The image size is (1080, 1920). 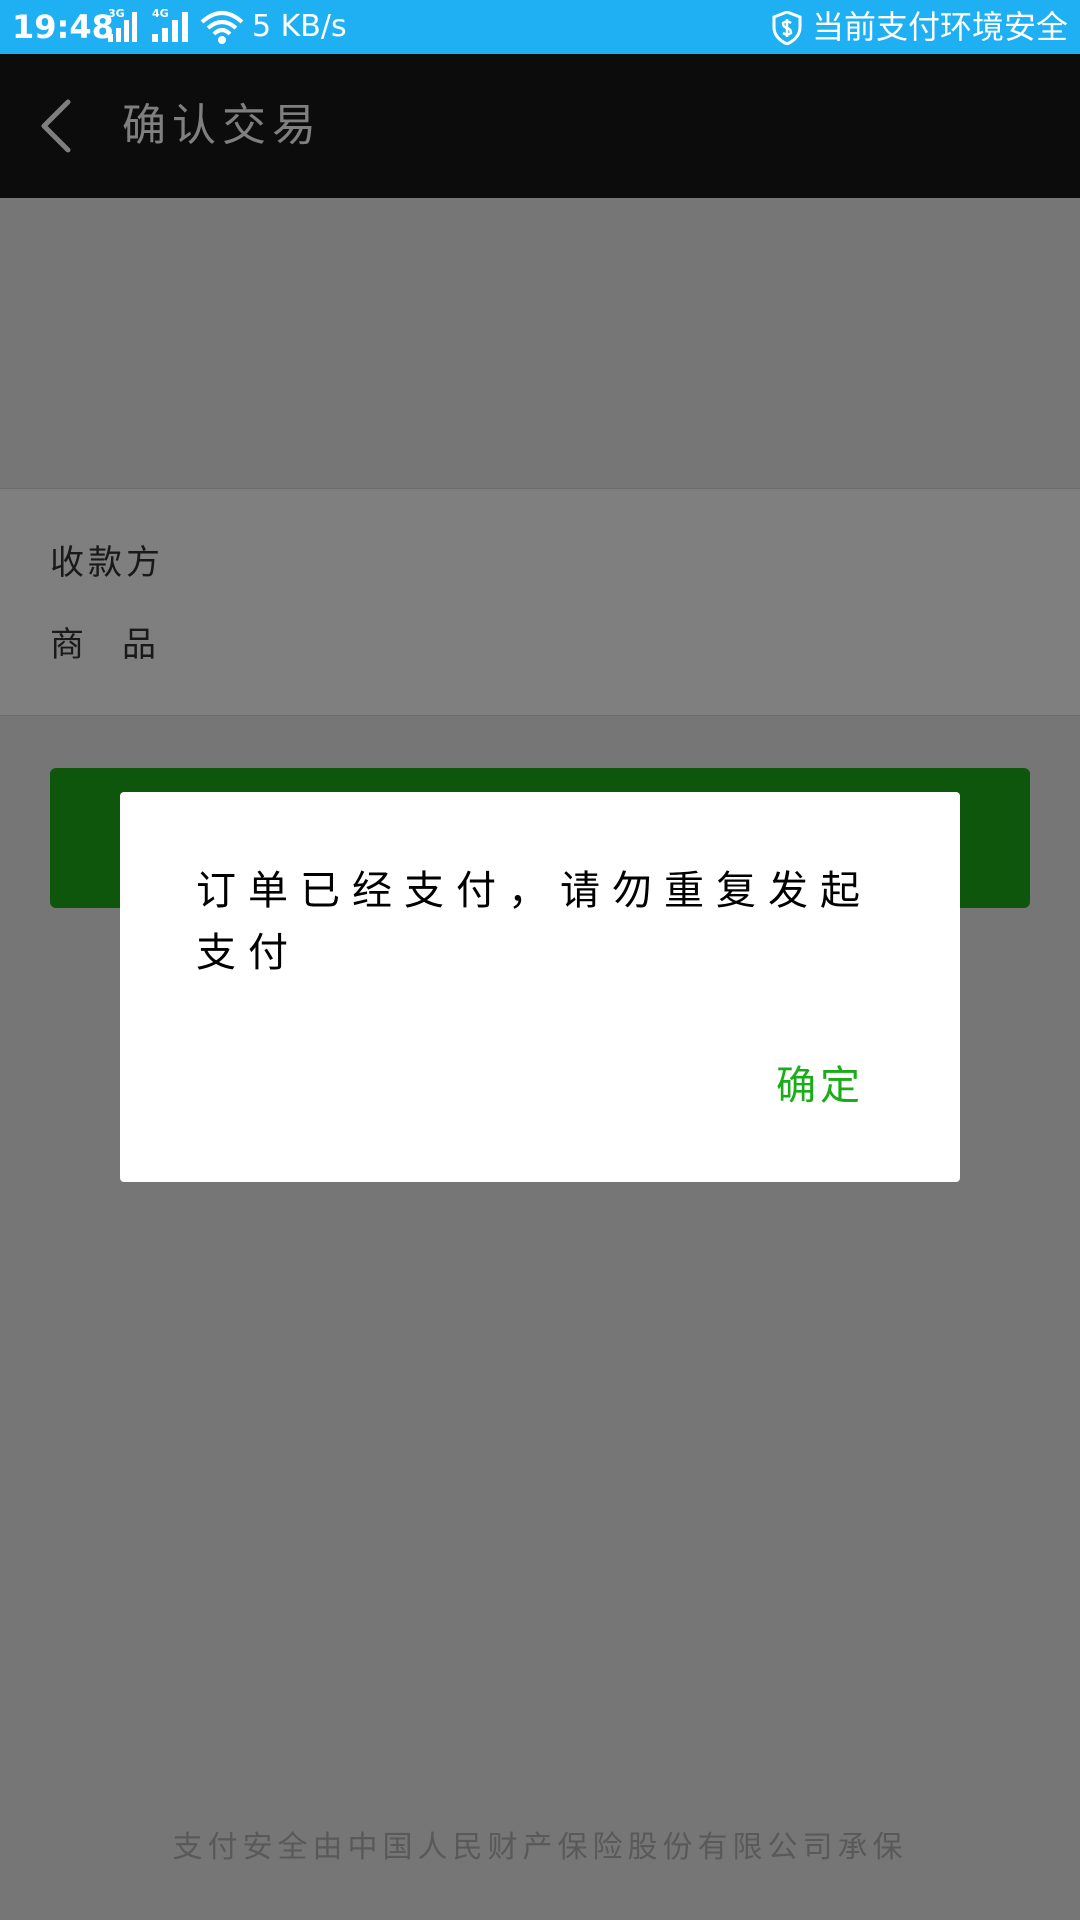 I want to click on wifi-icon, so click(x=222, y=27).